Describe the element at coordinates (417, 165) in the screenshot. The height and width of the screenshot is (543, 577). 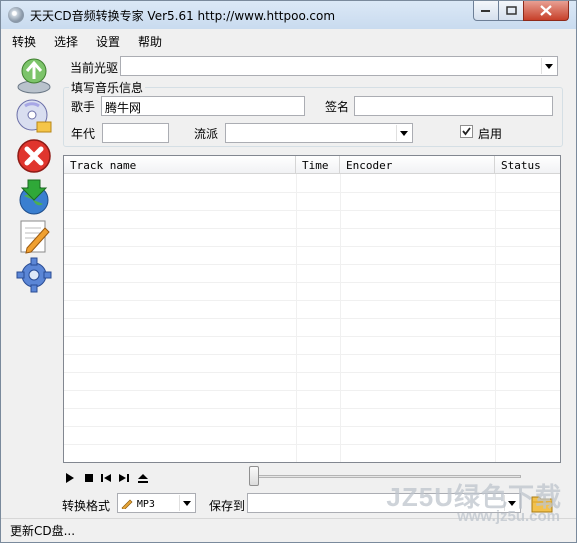
I see `column-encoder: Encoder` at that location.